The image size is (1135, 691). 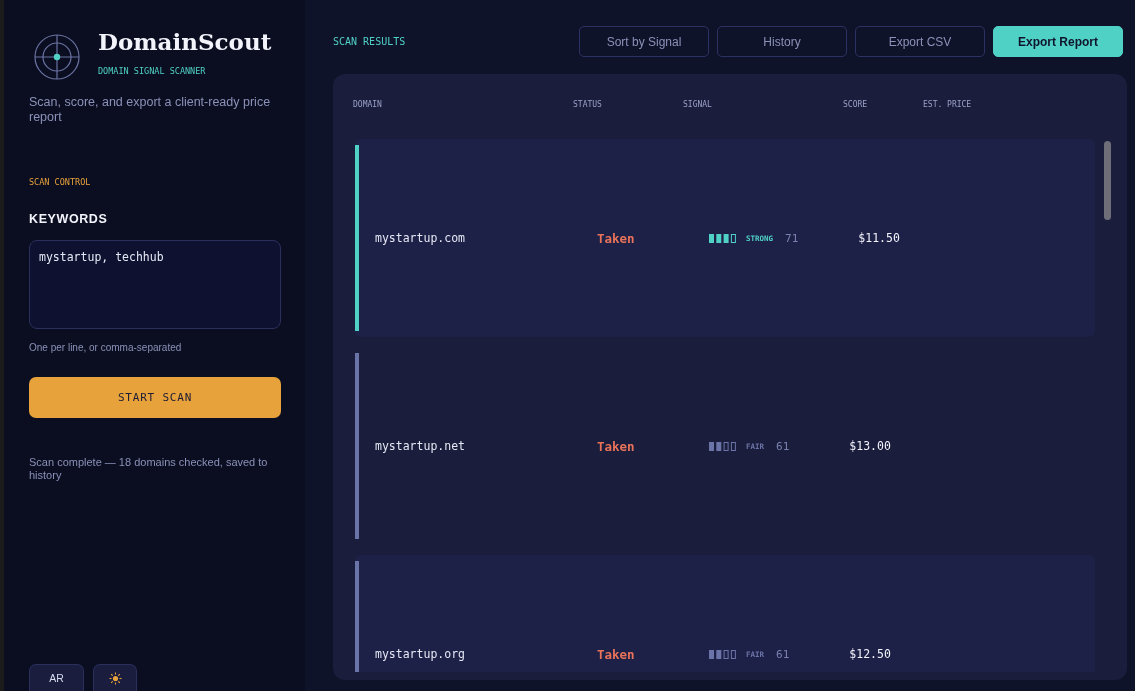 What do you see at coordinates (644, 41) in the screenshot?
I see `action-button: Sort by Signal` at bounding box center [644, 41].